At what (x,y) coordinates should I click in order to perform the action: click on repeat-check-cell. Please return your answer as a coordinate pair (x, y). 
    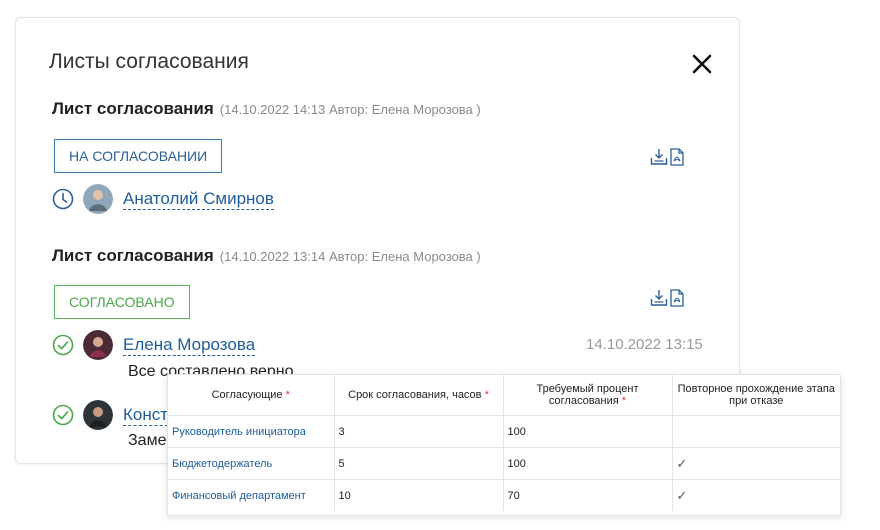
    Looking at the image, I should click on (756, 431).